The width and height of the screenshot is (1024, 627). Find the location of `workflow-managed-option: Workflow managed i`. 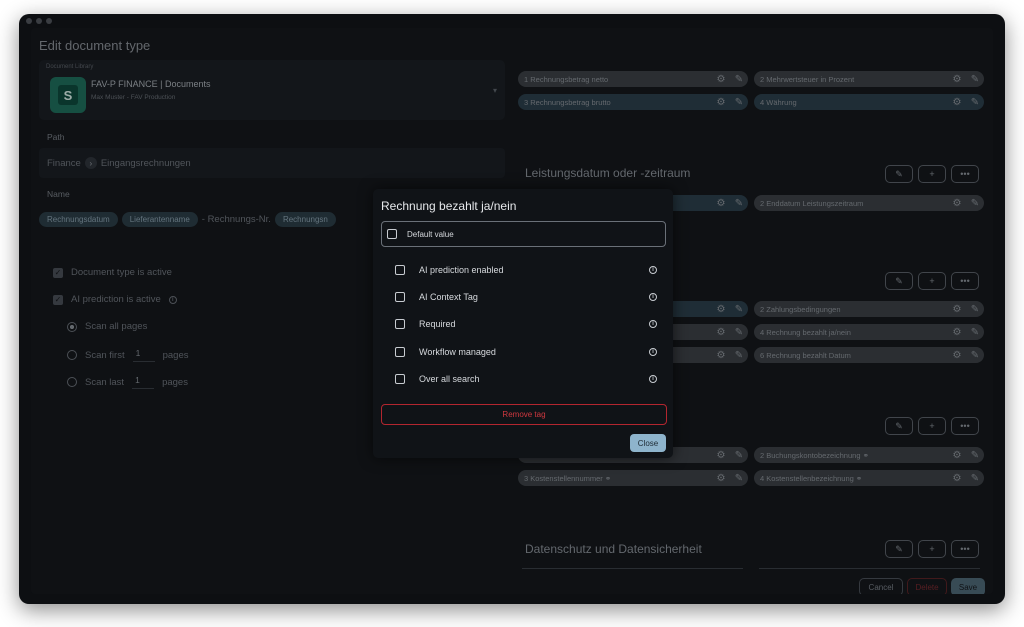

workflow-managed-option: Workflow managed i is located at coordinates (526, 352).